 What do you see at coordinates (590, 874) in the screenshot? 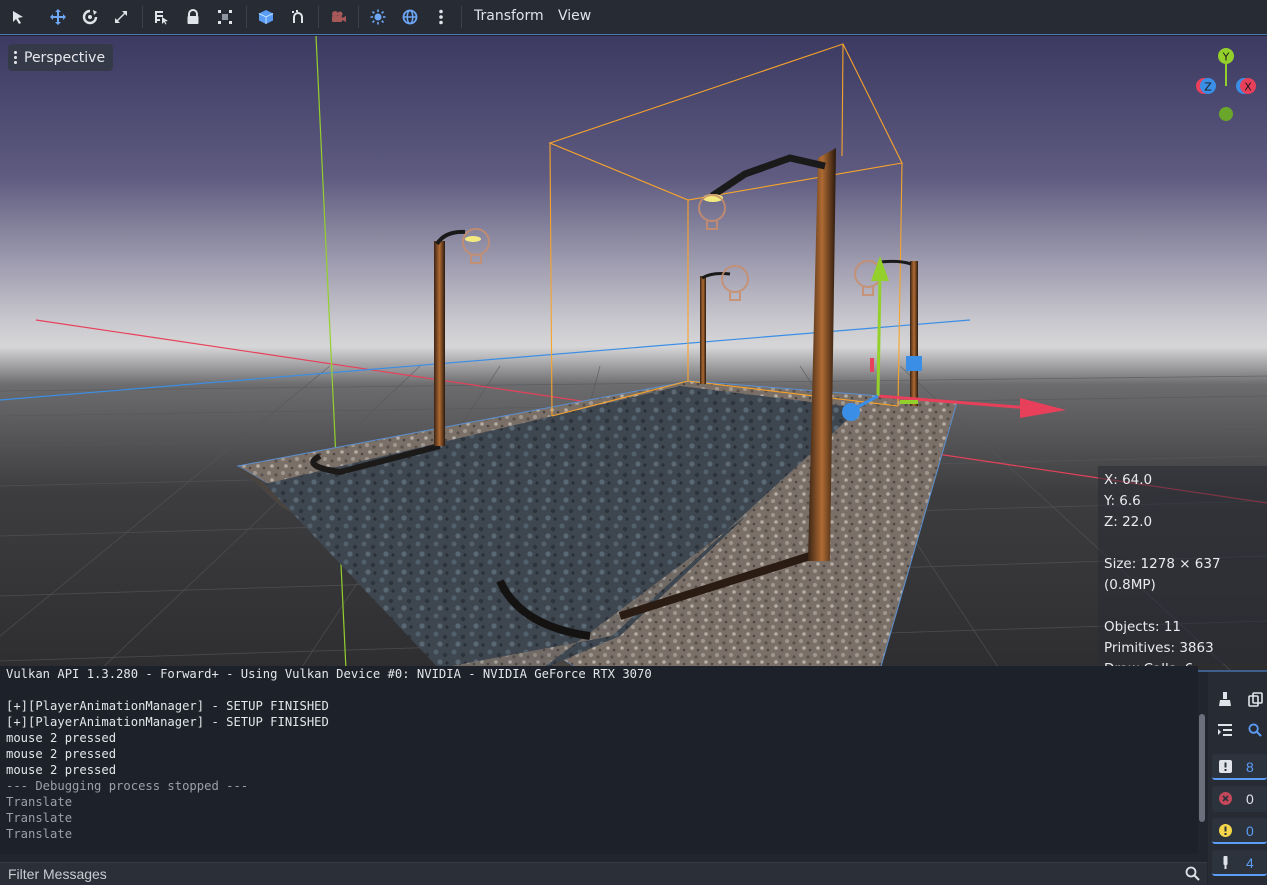
I see `filter-messages-input` at bounding box center [590, 874].